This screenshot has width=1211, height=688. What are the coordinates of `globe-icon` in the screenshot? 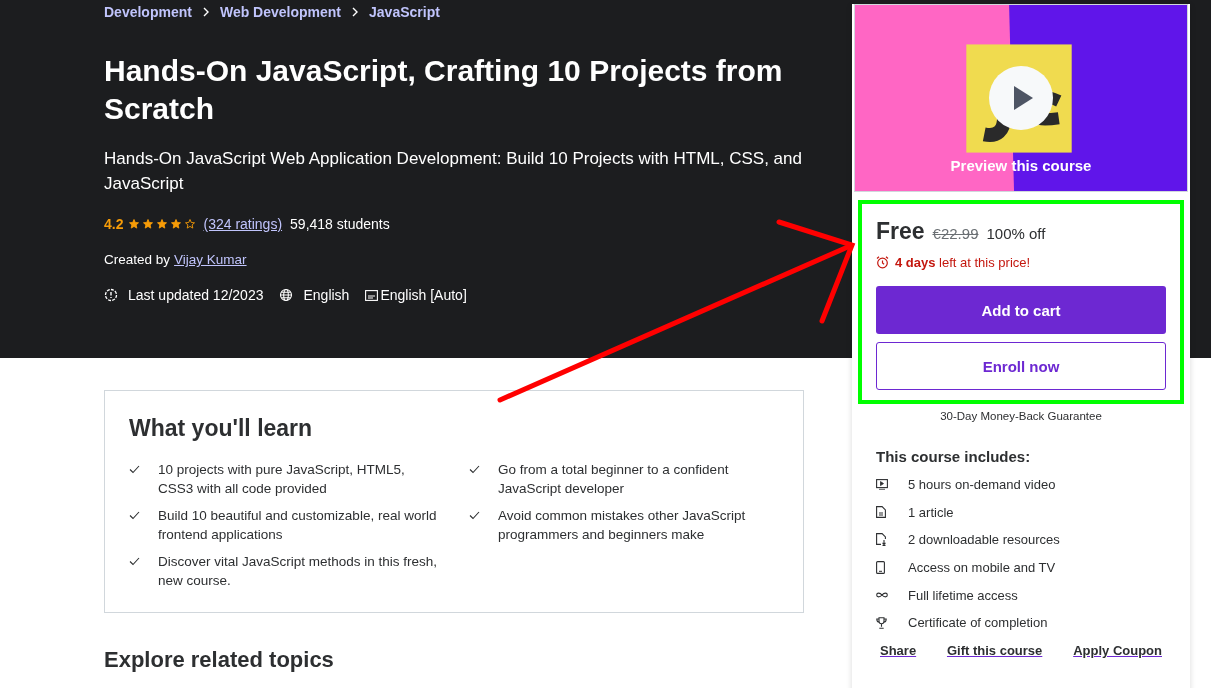 It's located at (286, 295).